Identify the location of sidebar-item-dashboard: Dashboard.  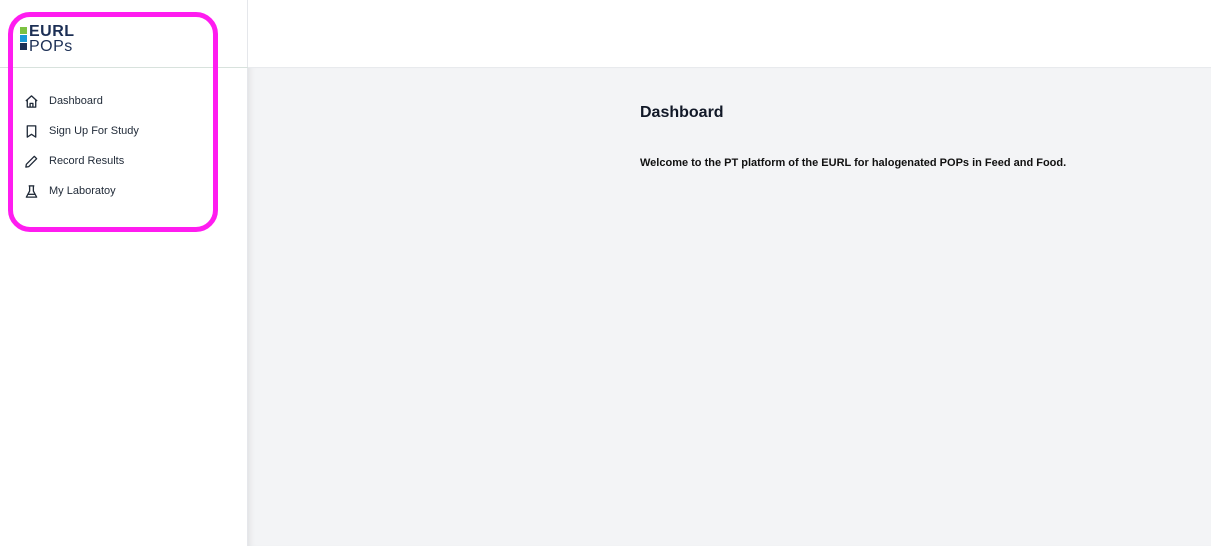
(105, 101).